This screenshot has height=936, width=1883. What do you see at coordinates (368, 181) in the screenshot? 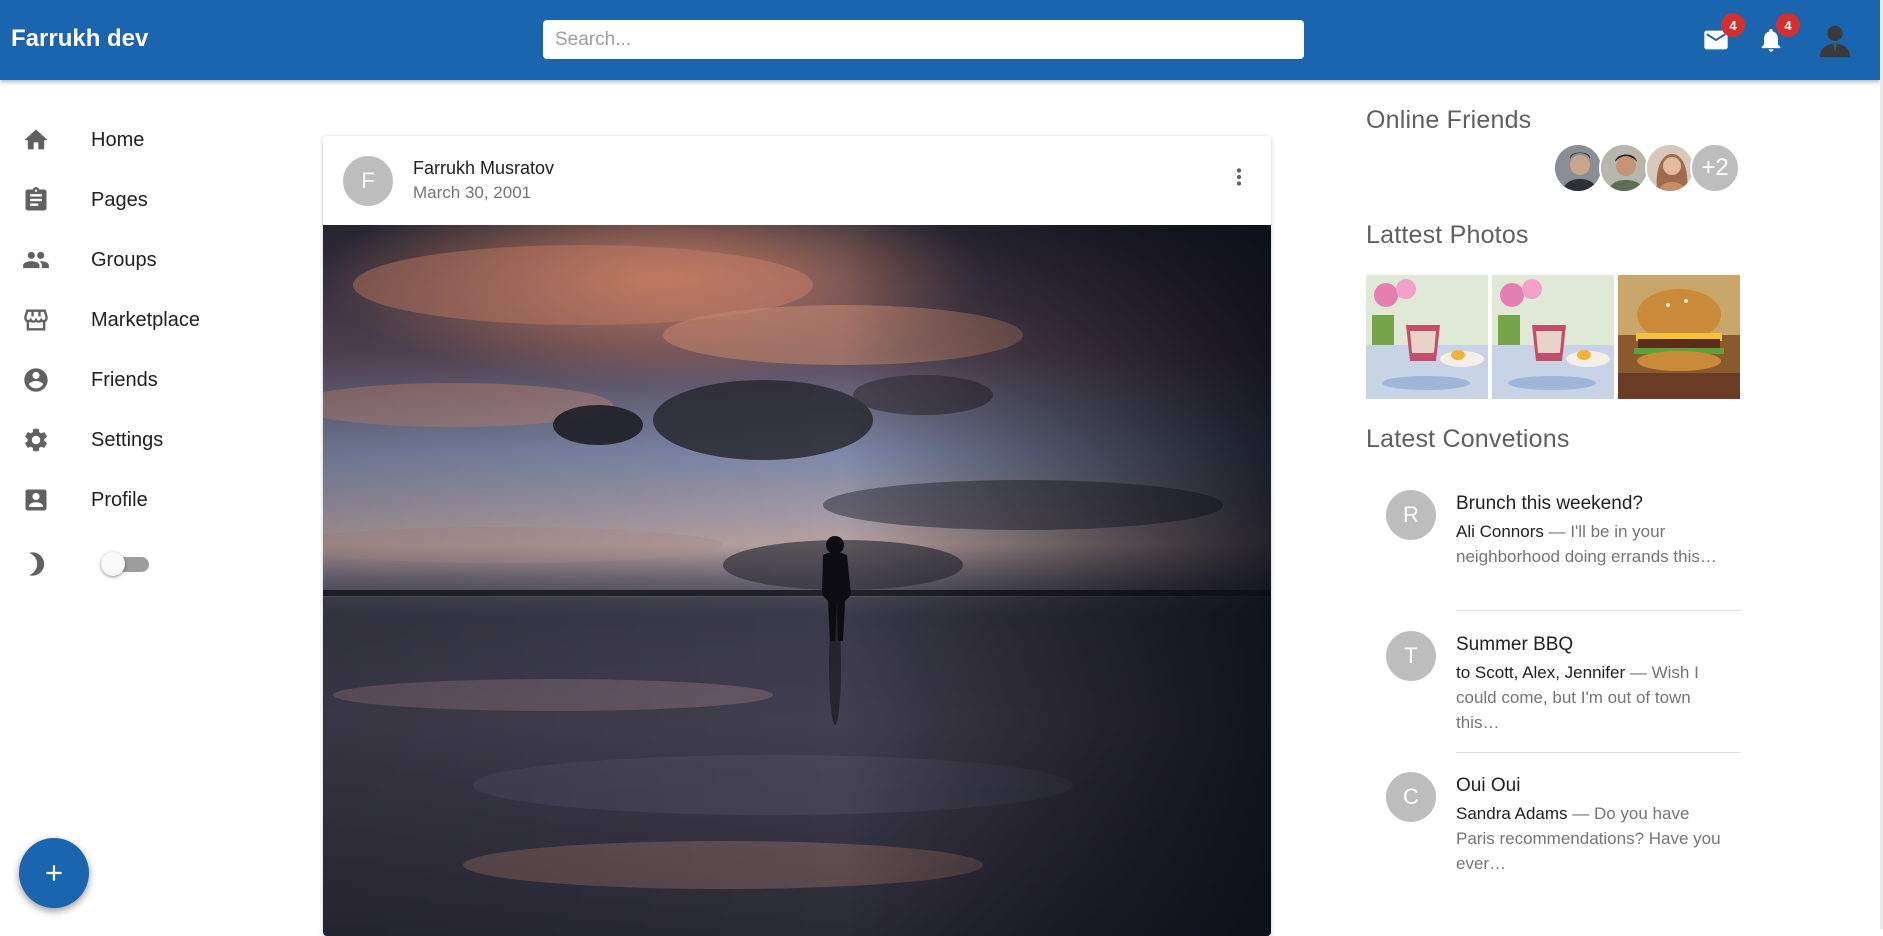
I see `post-author-avatar: F` at bounding box center [368, 181].